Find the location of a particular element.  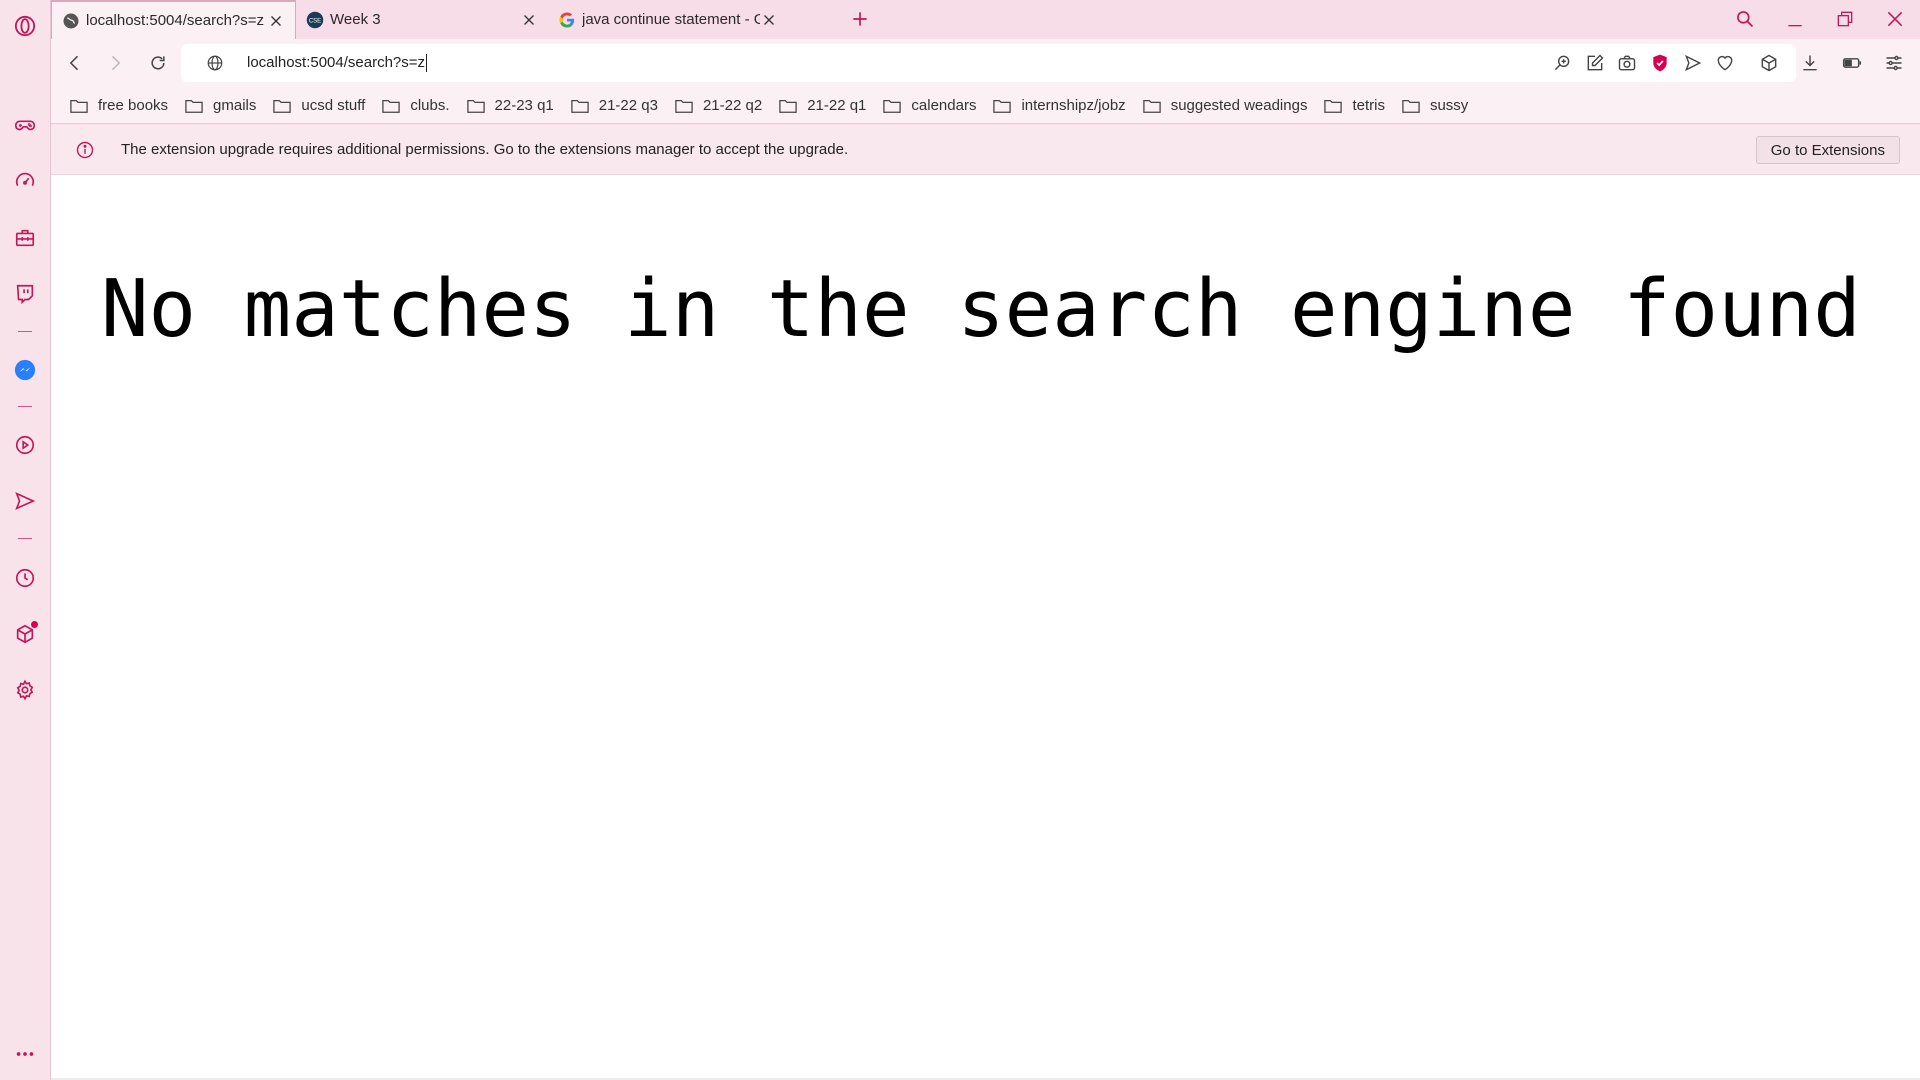

reload-button is located at coordinates (158, 63).